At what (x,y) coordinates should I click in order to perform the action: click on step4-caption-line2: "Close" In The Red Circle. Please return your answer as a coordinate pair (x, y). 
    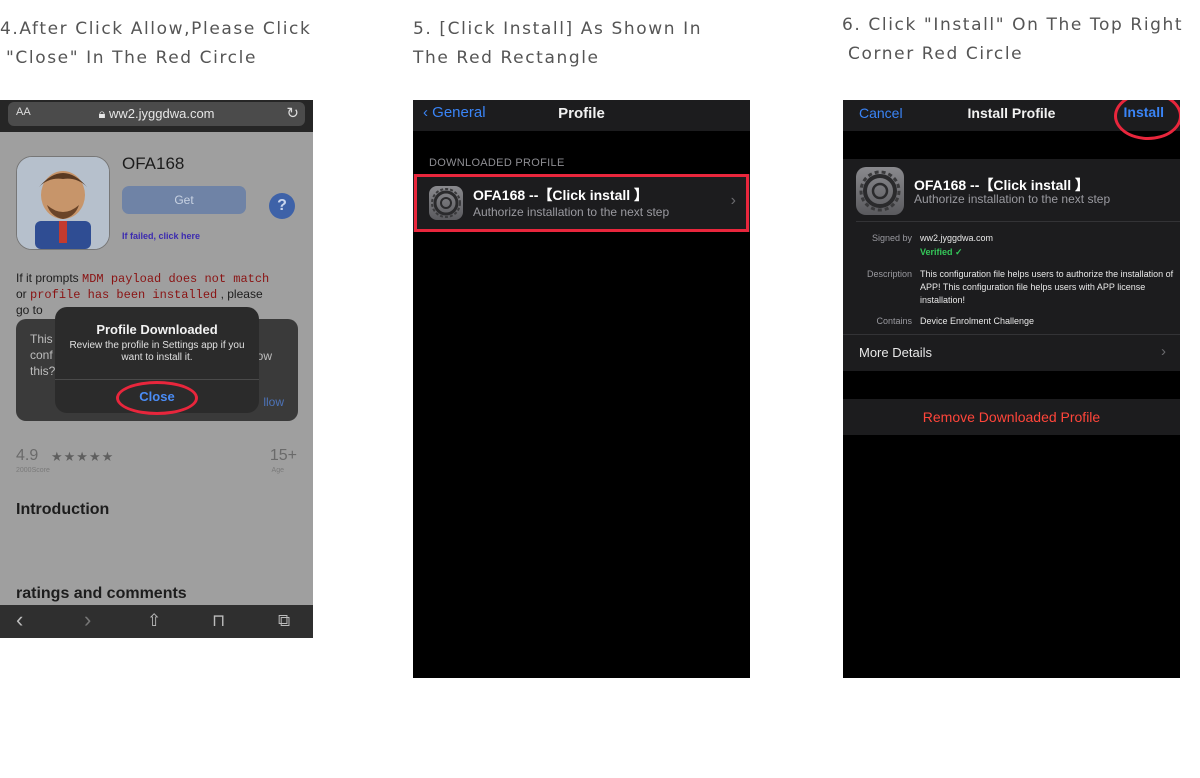
    Looking at the image, I should click on (132, 58).